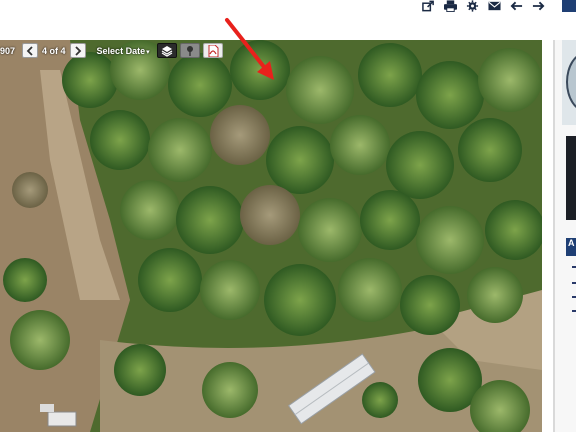 This screenshot has height=432, width=576. What do you see at coordinates (569, 82) in the screenshot?
I see `sidebar-thumbnail` at bounding box center [569, 82].